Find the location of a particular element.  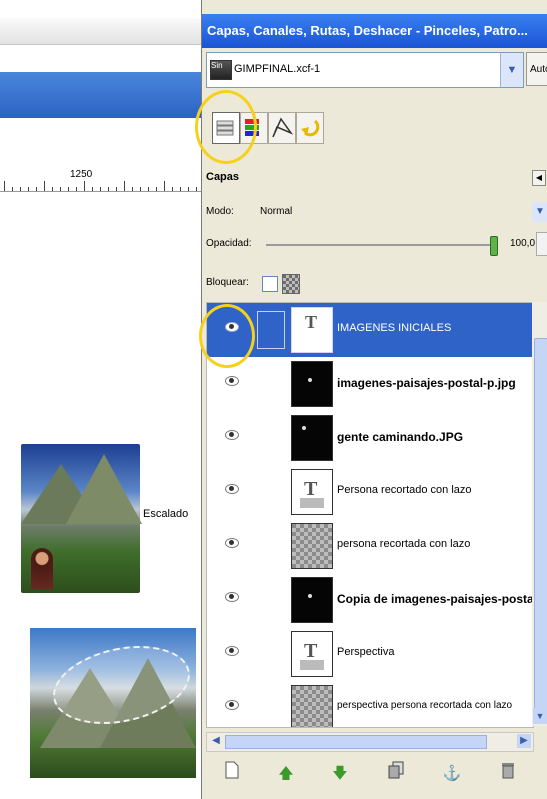

list-item: perspectiva persona recortada con lazo is located at coordinates (370, 704).